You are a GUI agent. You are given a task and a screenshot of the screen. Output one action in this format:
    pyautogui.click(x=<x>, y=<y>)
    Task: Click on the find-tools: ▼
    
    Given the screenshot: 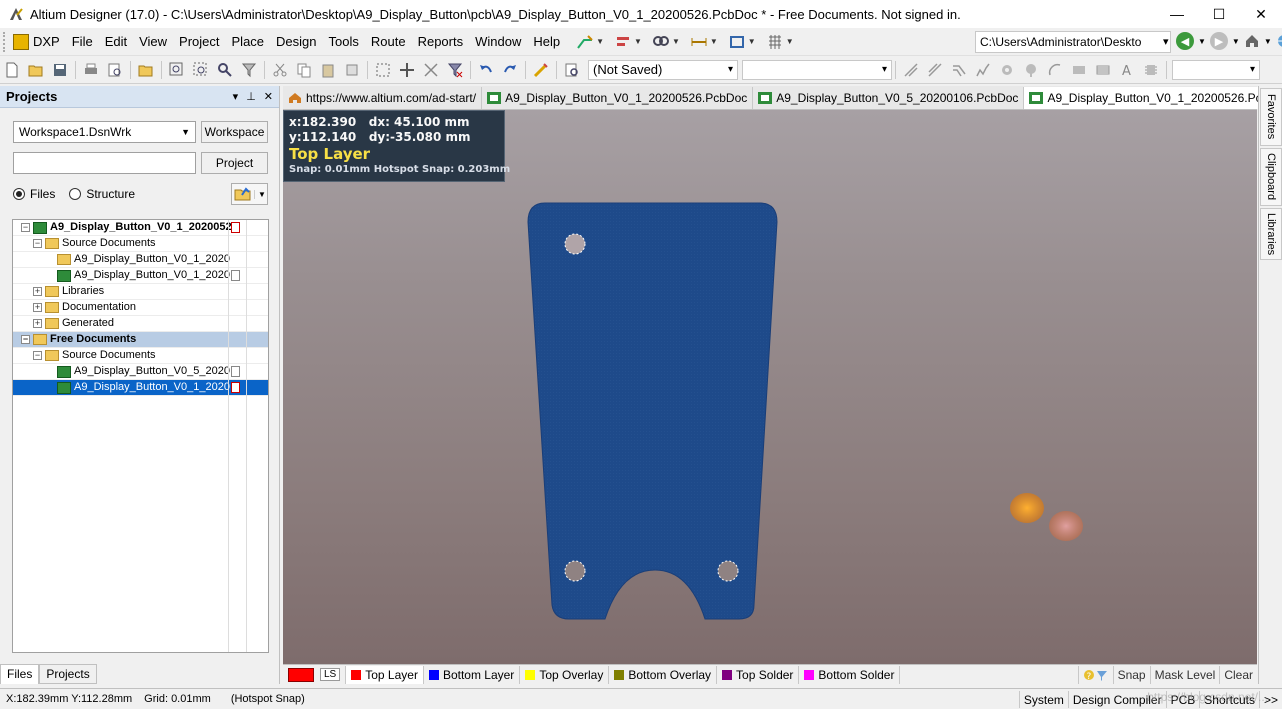 What is the action you would take?
    pyautogui.click(x=666, y=42)
    